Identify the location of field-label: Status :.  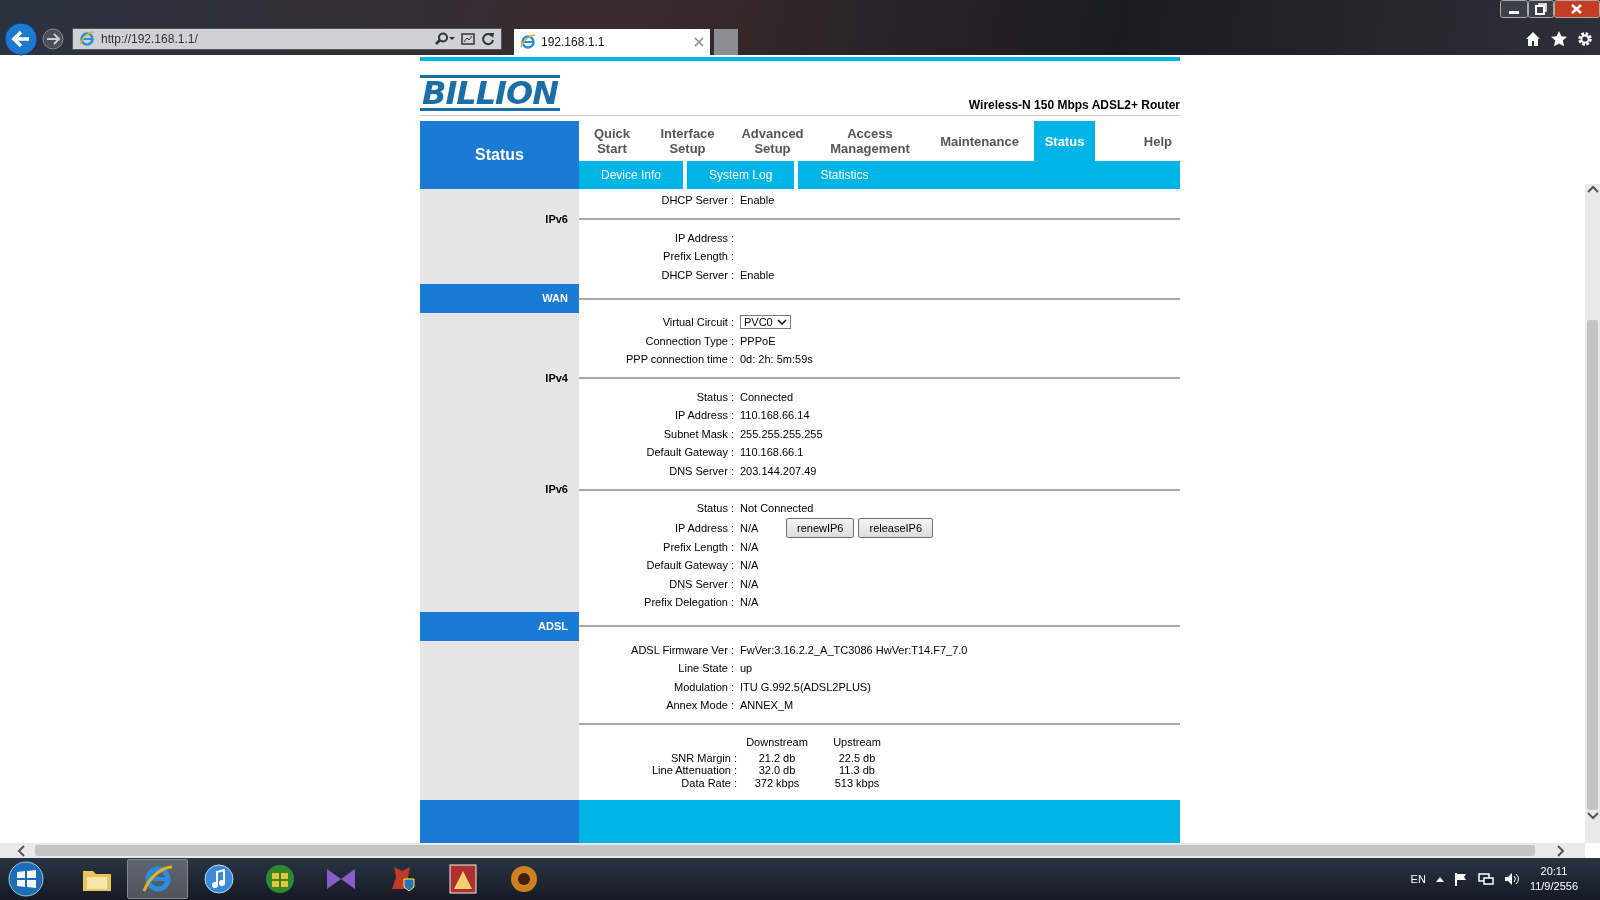
(714, 396).